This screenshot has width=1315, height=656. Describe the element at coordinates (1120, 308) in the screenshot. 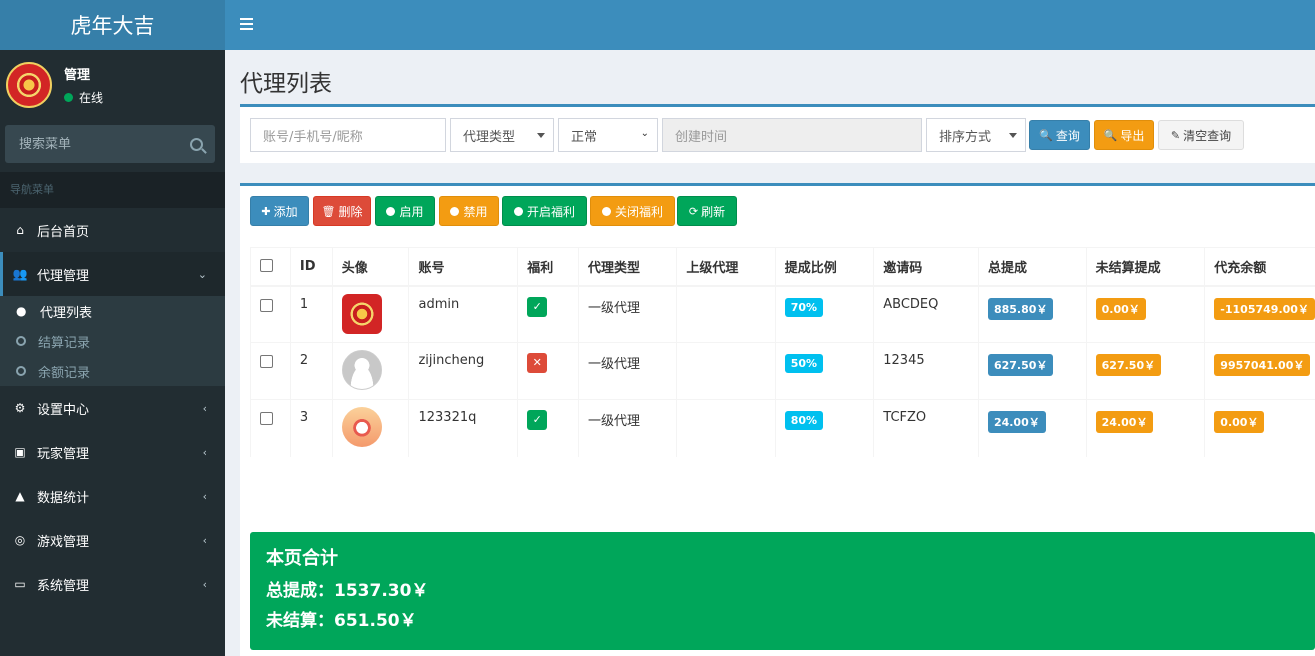

I see `unsettled-badge: 0.00￥` at that location.